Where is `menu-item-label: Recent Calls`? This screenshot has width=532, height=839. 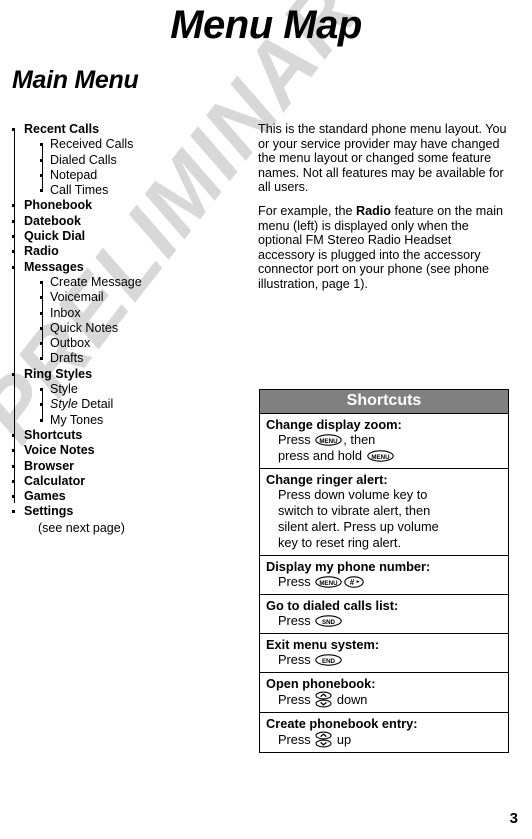
menu-item-label: Recent Calls is located at coordinates (62, 129).